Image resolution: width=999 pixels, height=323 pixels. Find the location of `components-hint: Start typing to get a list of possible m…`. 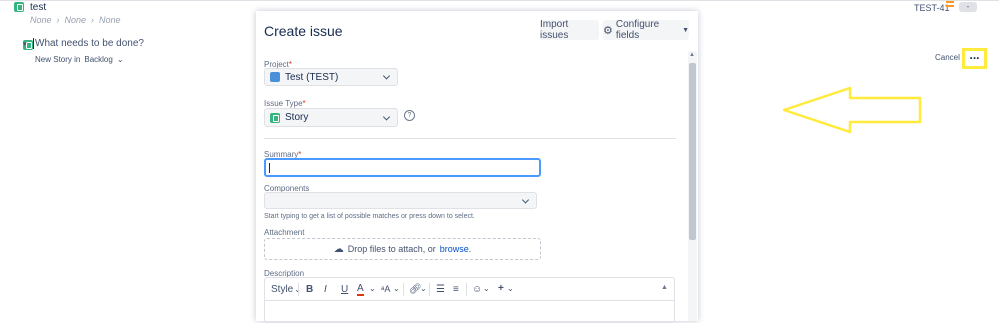

components-hint: Start typing to get a list of possible m… is located at coordinates (369, 216).